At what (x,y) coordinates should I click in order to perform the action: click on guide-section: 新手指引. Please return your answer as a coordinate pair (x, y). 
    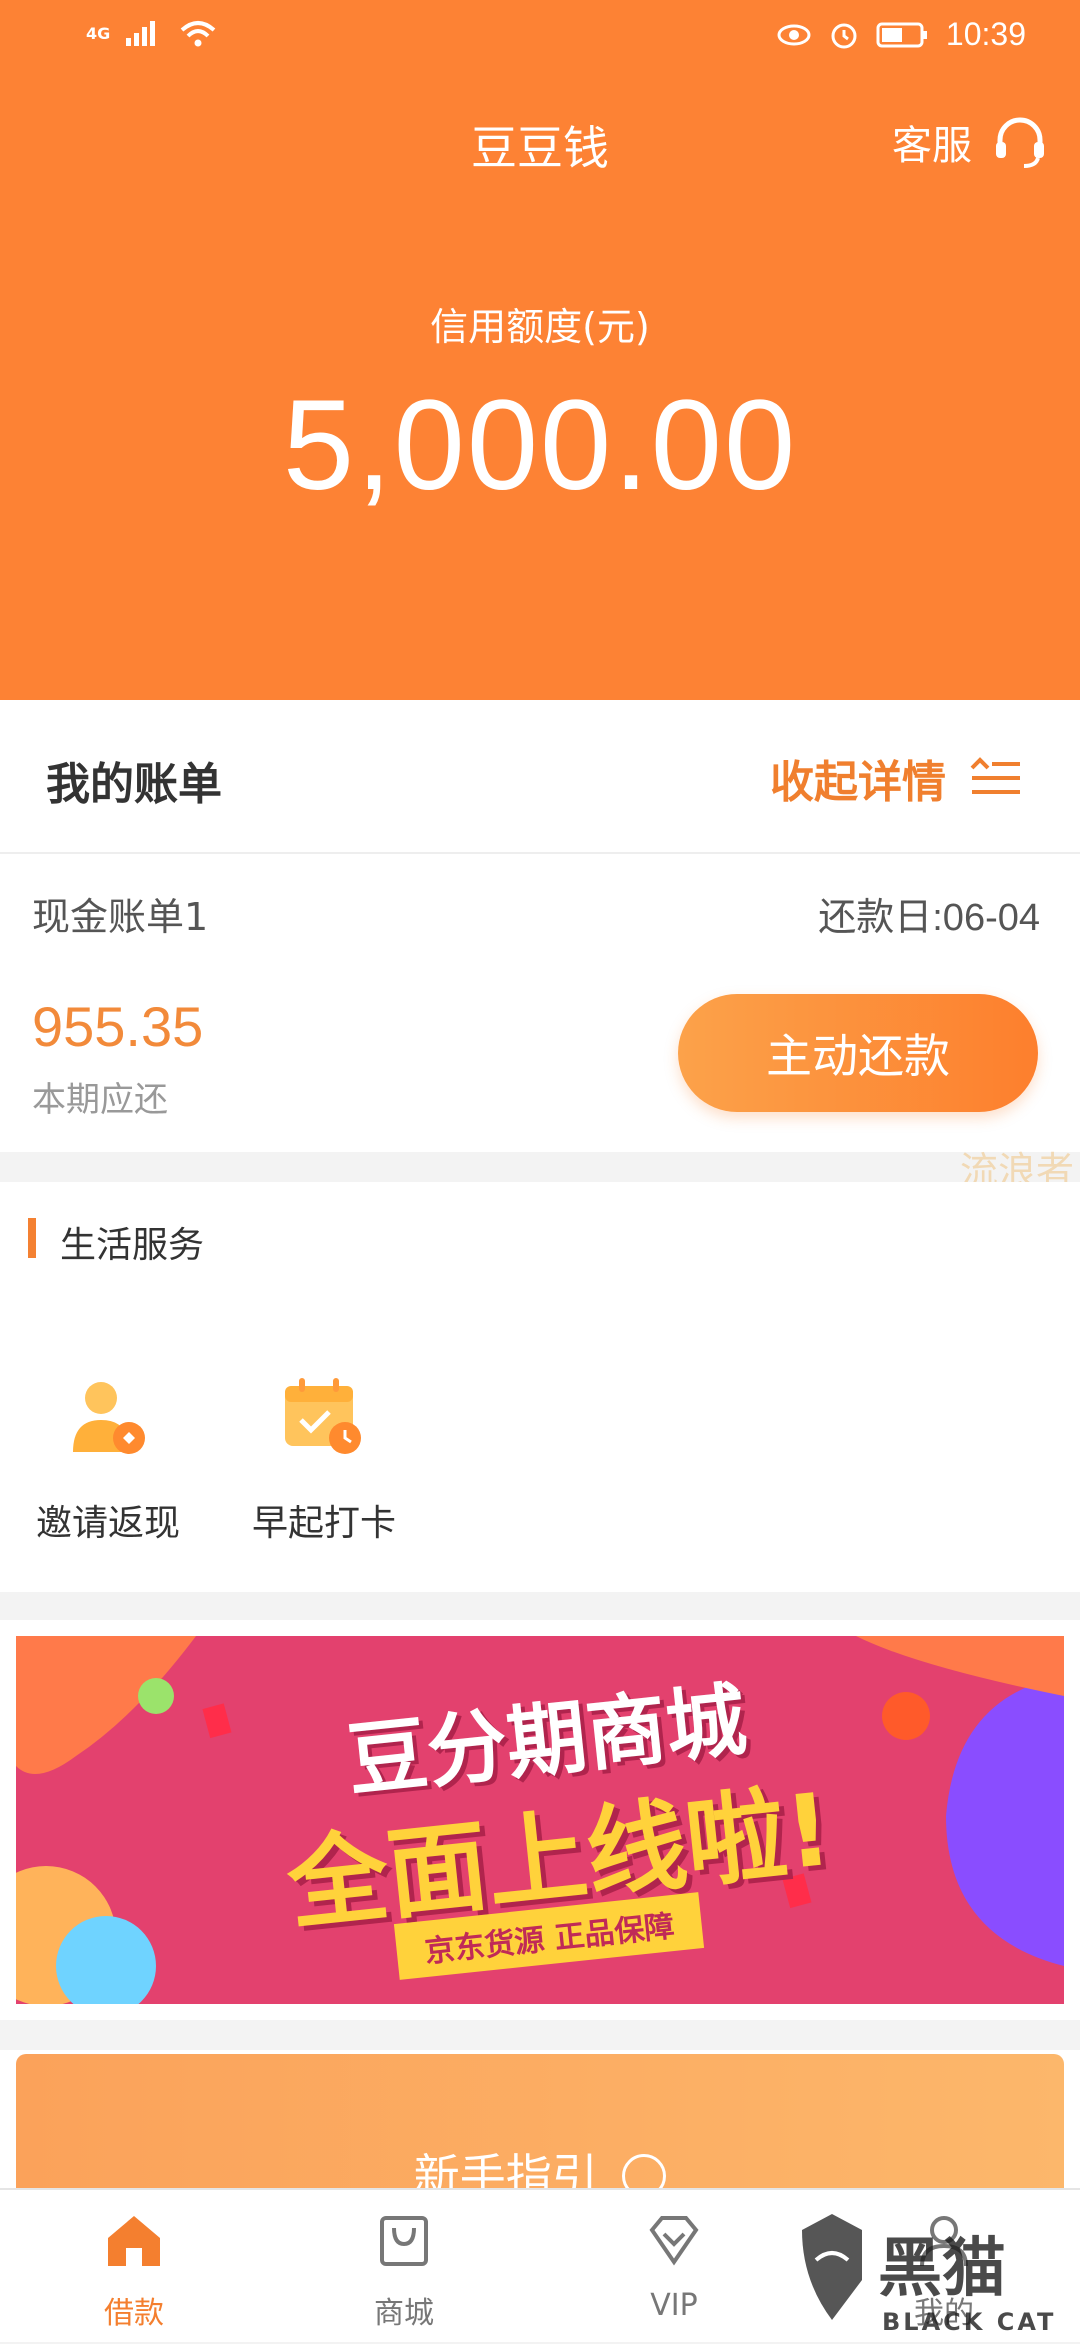
    Looking at the image, I should click on (540, 2126).